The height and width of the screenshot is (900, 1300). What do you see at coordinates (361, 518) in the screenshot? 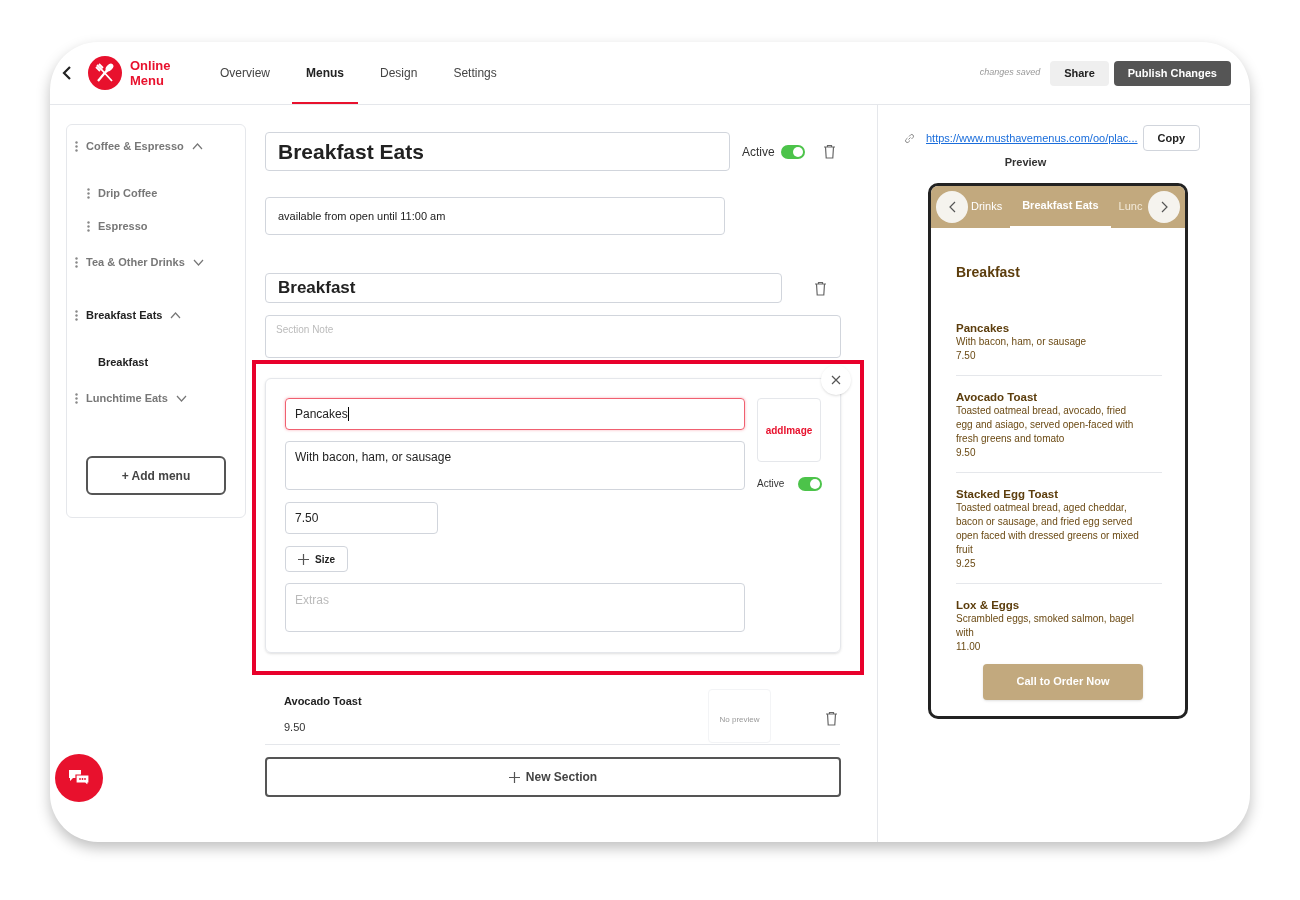
I see `item-price-field: 7.50` at bounding box center [361, 518].